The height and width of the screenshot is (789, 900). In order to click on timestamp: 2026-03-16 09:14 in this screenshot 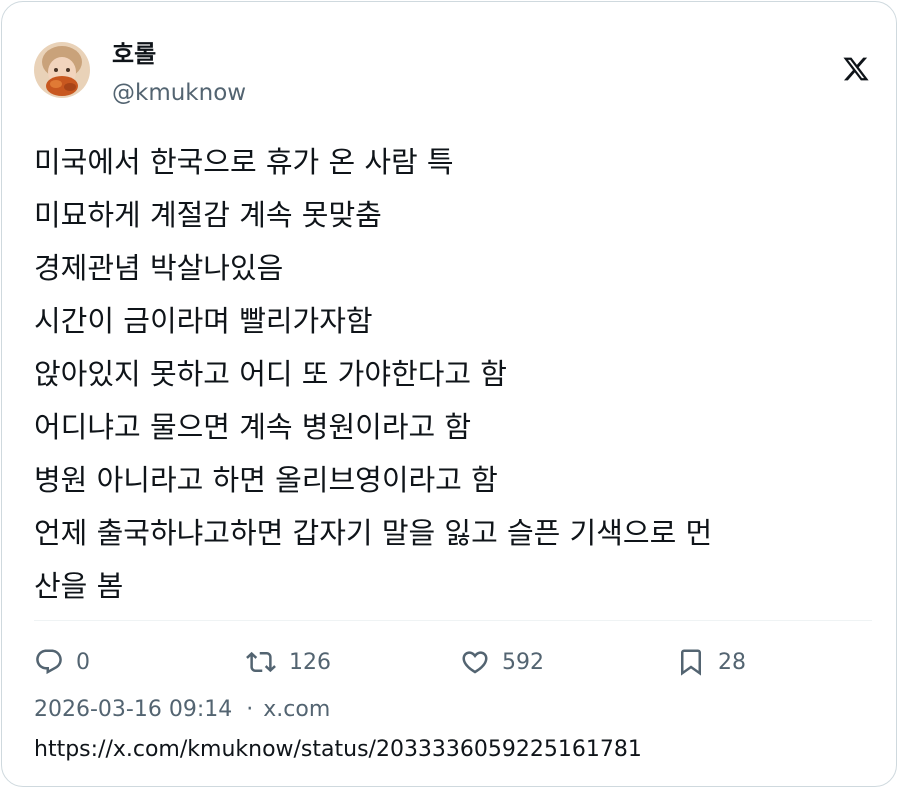, I will do `click(133, 709)`.